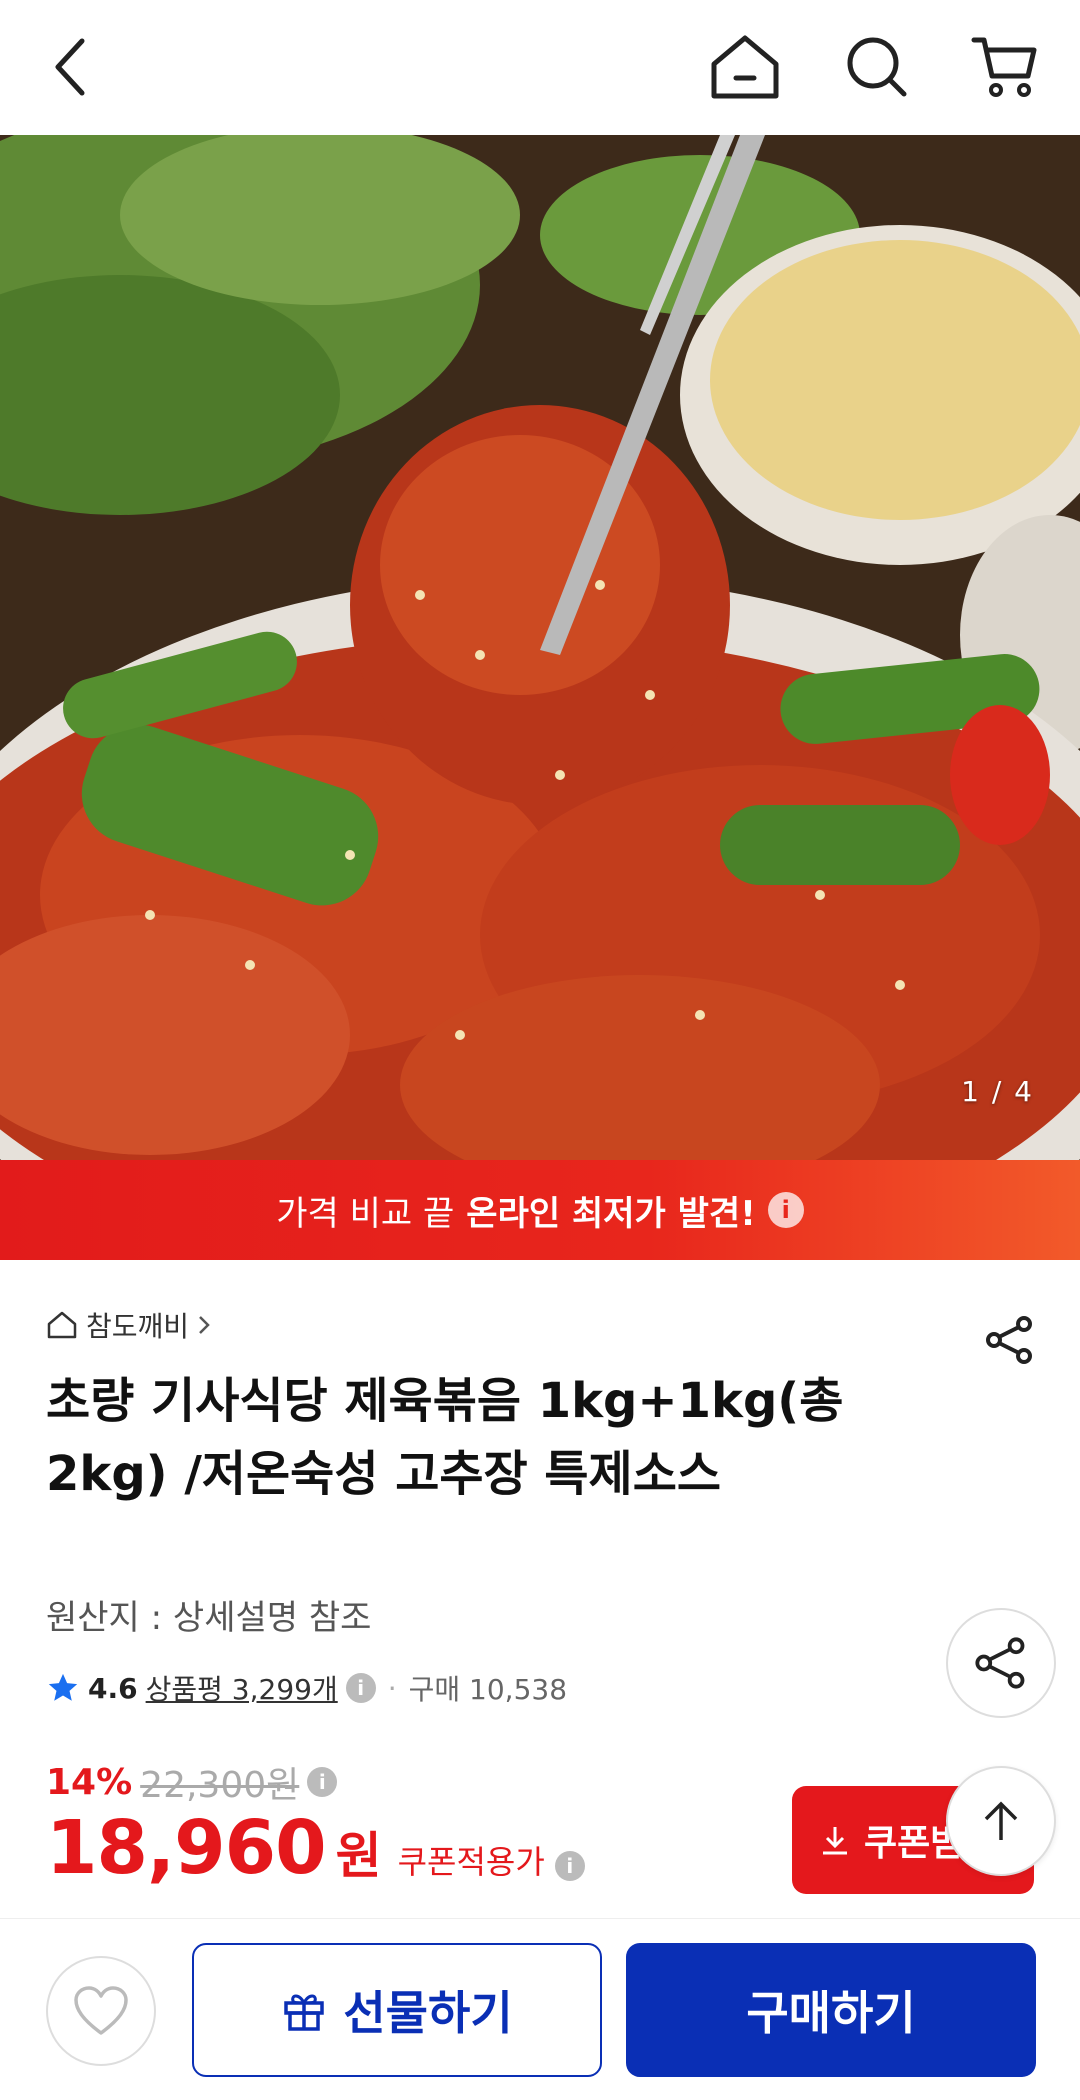  I want to click on home-button, so click(745, 67).